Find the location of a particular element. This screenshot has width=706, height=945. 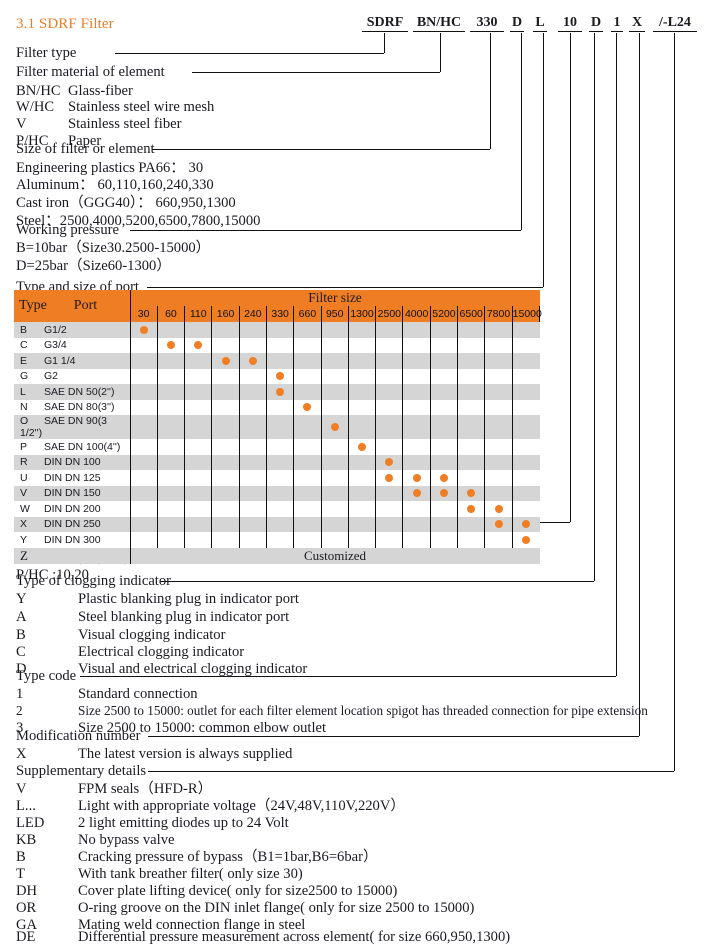

spec-text: Filter type is located at coordinates (46, 53).